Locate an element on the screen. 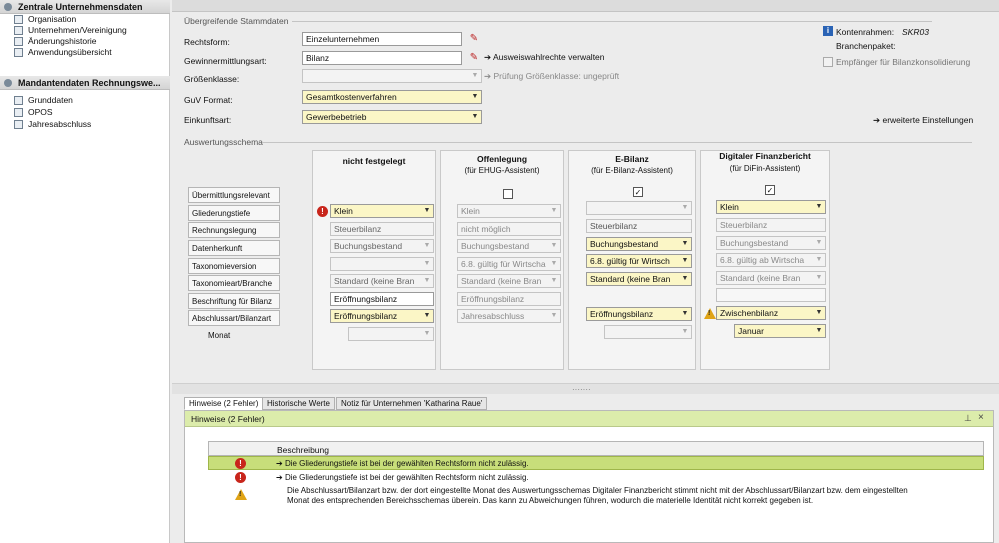  nav-section-header-1: Zentrale Unternehmensdaten is located at coordinates (85, 7).